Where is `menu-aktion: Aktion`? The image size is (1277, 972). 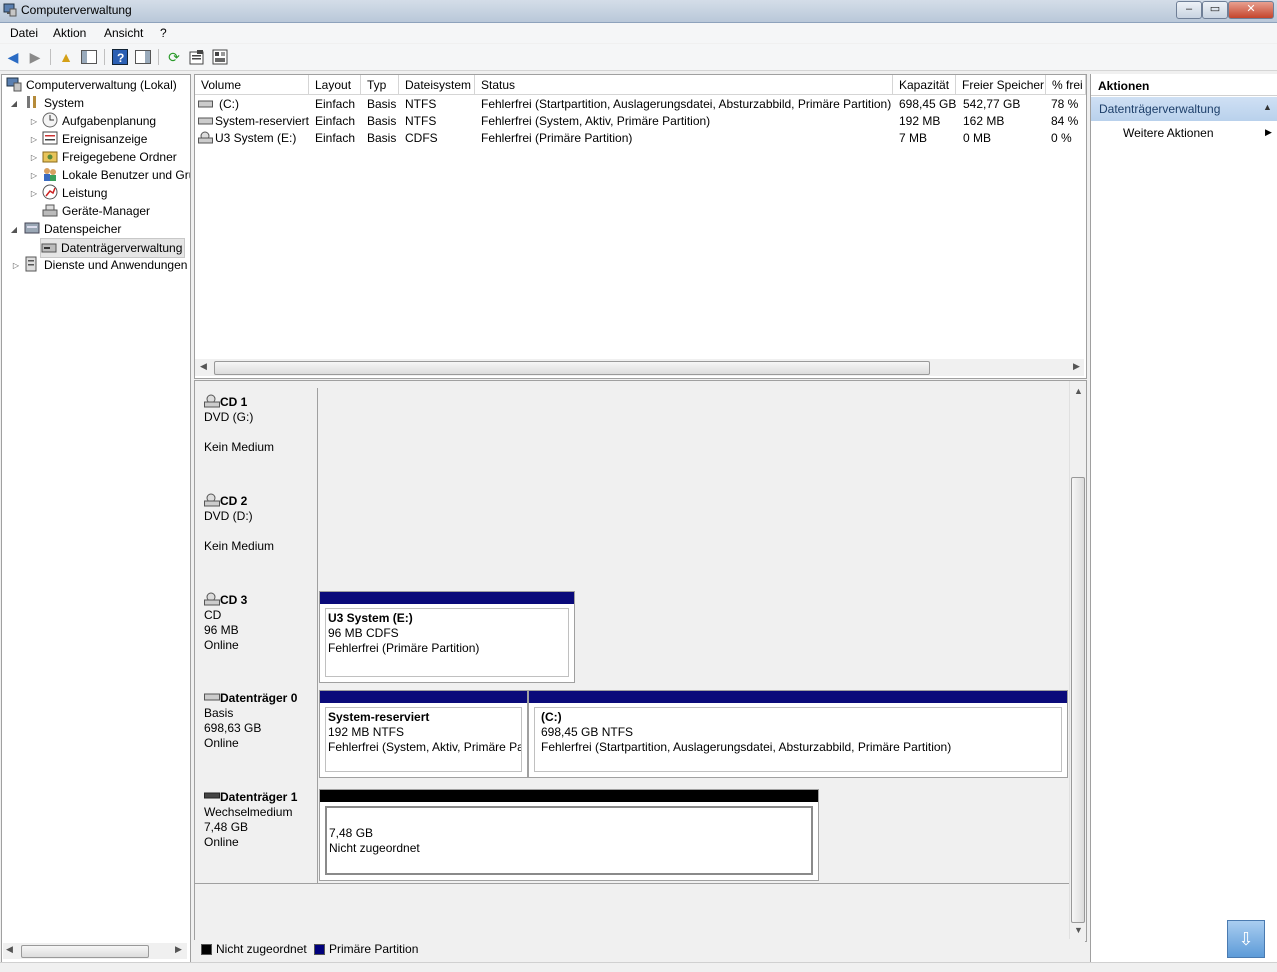
menu-aktion: Aktion is located at coordinates (69, 33).